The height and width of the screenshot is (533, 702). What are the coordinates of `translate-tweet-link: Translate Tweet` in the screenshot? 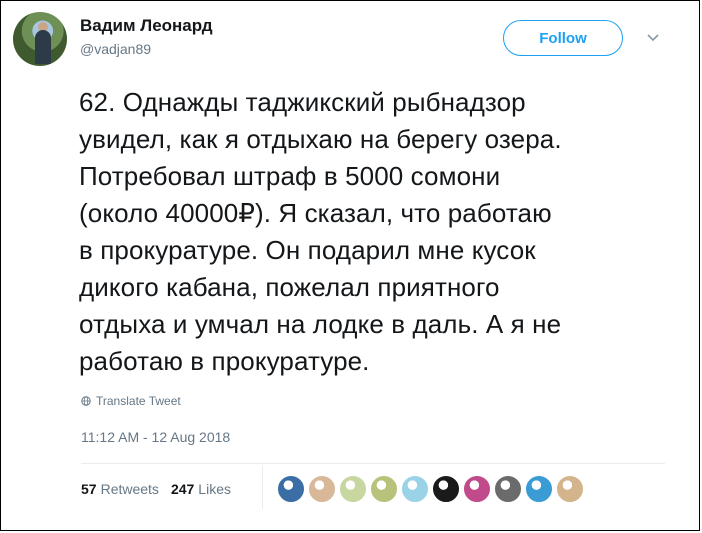 It's located at (131, 401).